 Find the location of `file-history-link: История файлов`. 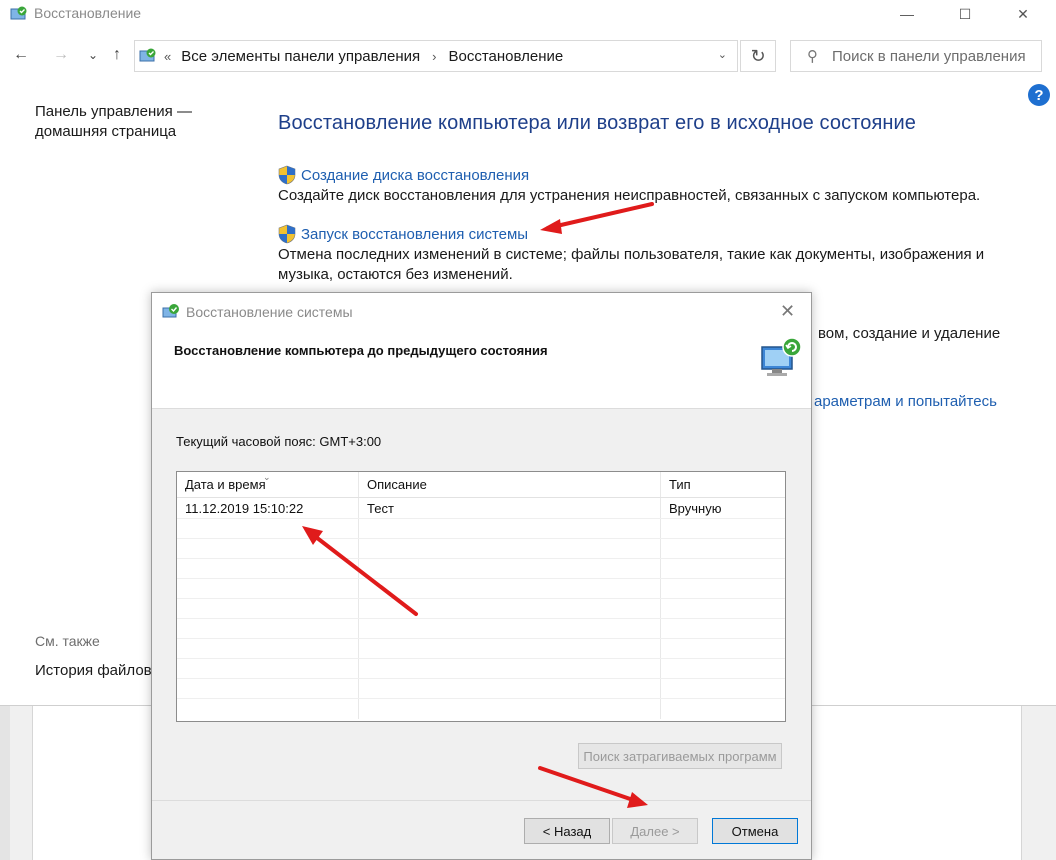

file-history-link: История файлов is located at coordinates (93, 670).